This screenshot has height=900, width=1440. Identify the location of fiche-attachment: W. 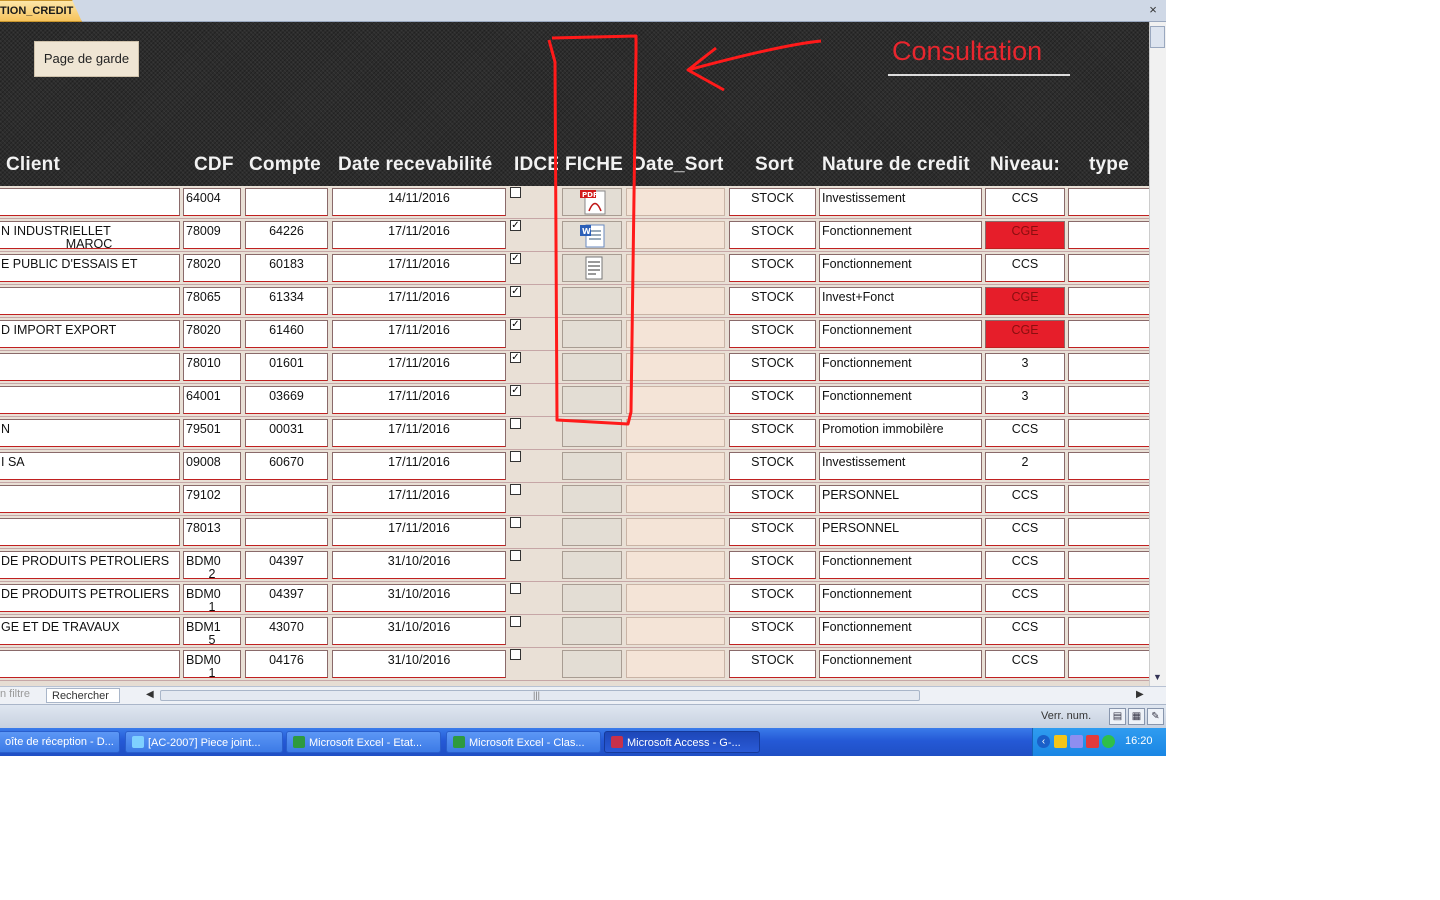
(592, 235).